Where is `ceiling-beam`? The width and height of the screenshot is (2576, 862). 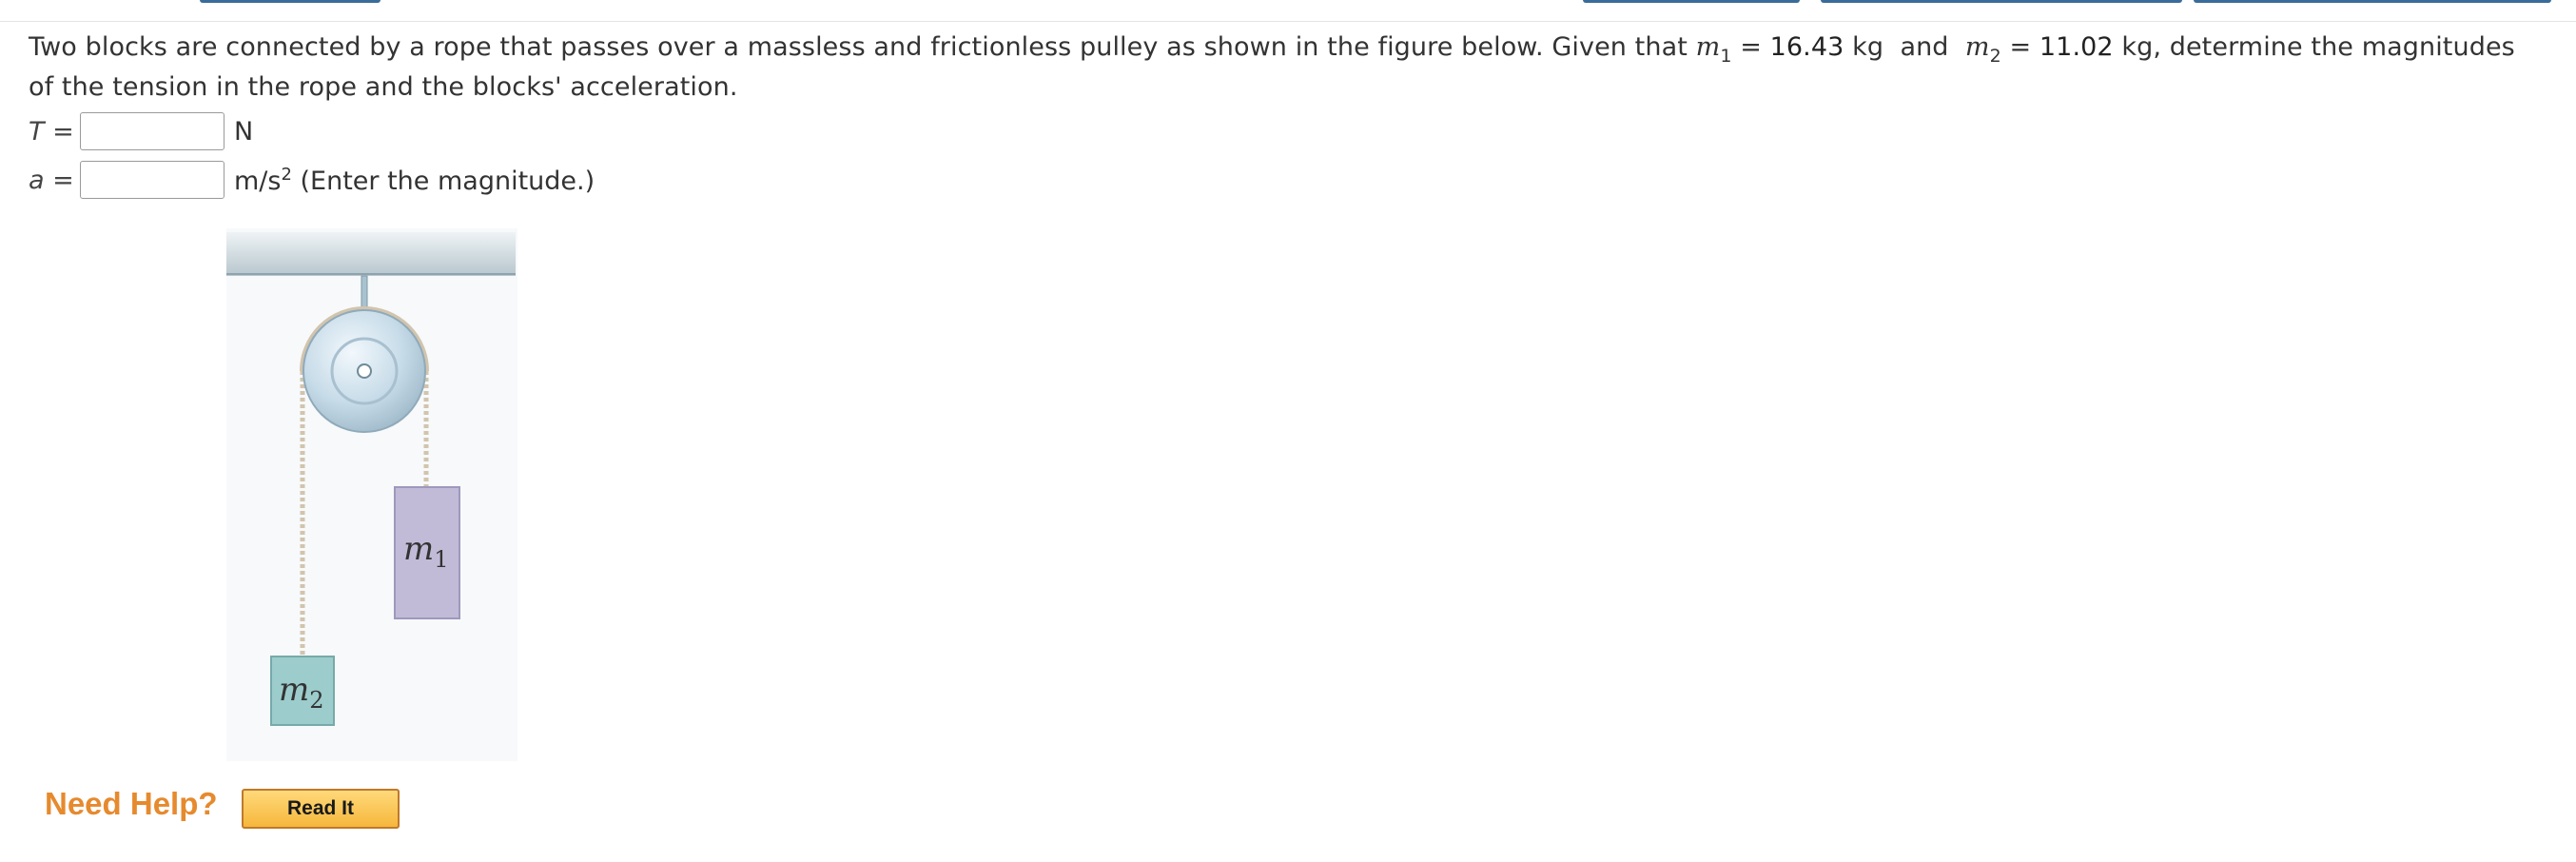 ceiling-beam is located at coordinates (371, 254).